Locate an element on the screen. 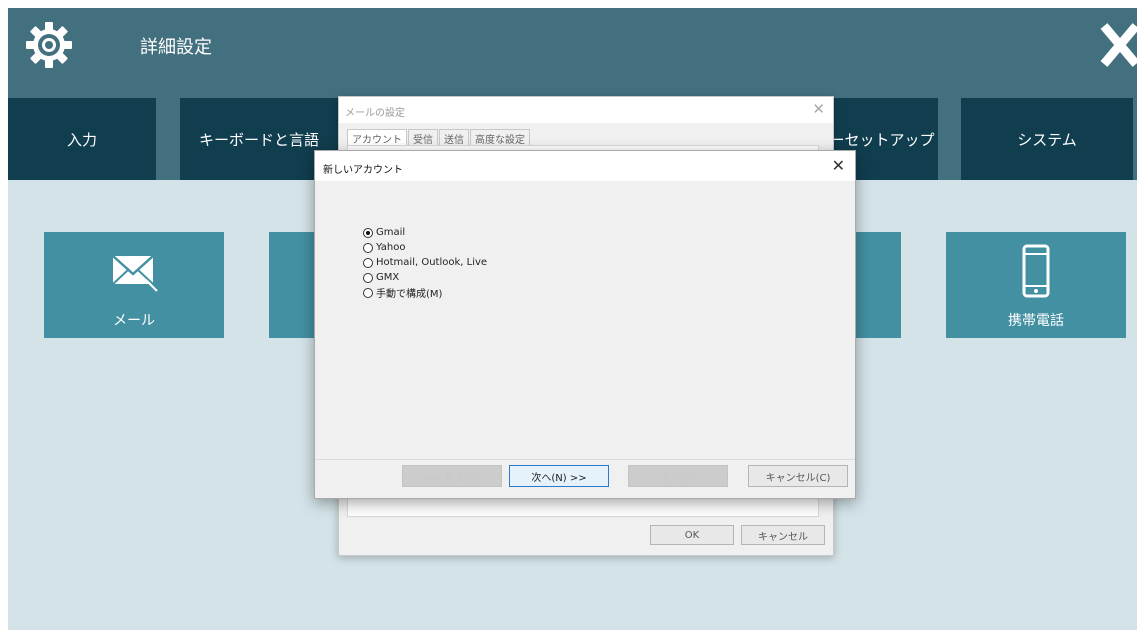  tile-mobile-phone-label: 携帯電話 is located at coordinates (1036, 321).